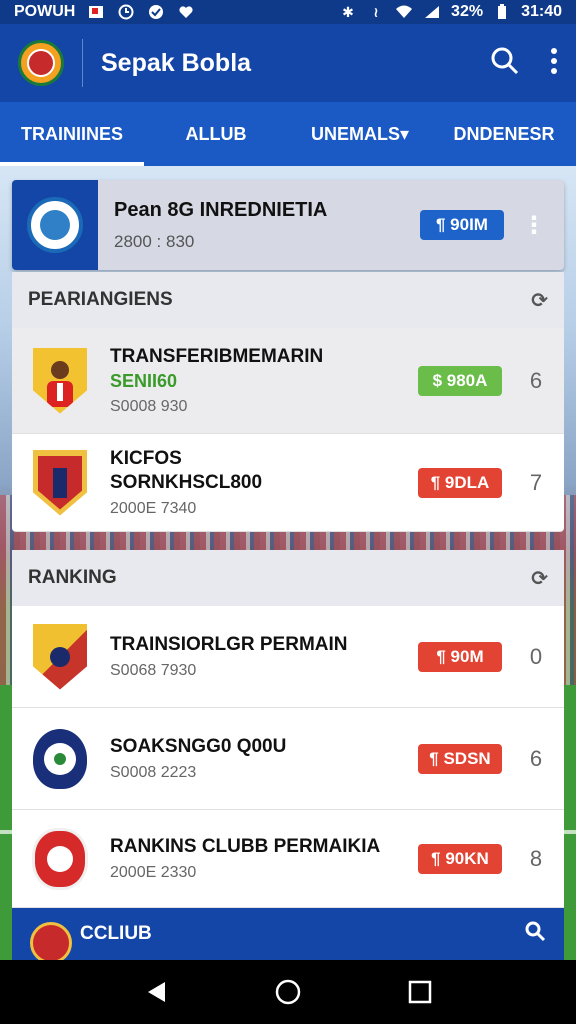  What do you see at coordinates (432, 12) in the screenshot?
I see `signal-icon` at bounding box center [432, 12].